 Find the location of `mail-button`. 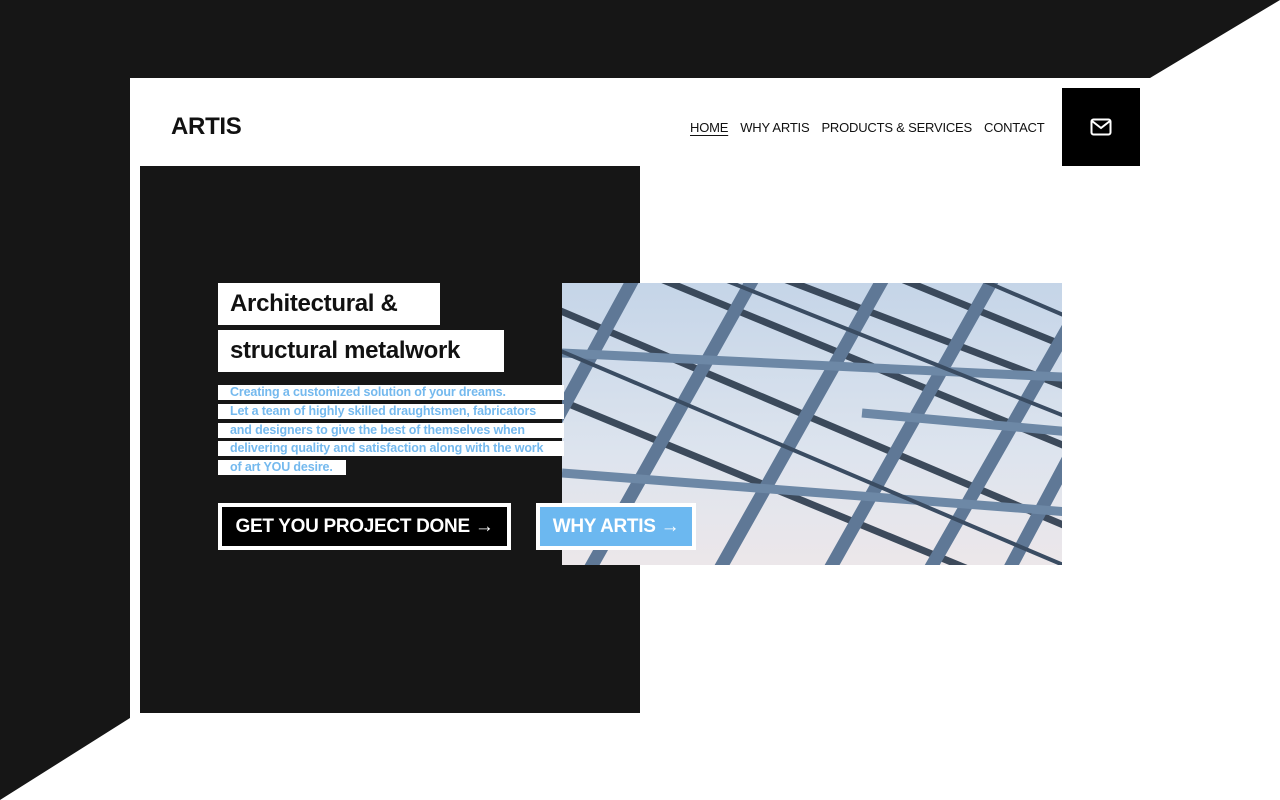

mail-button is located at coordinates (1101, 127).